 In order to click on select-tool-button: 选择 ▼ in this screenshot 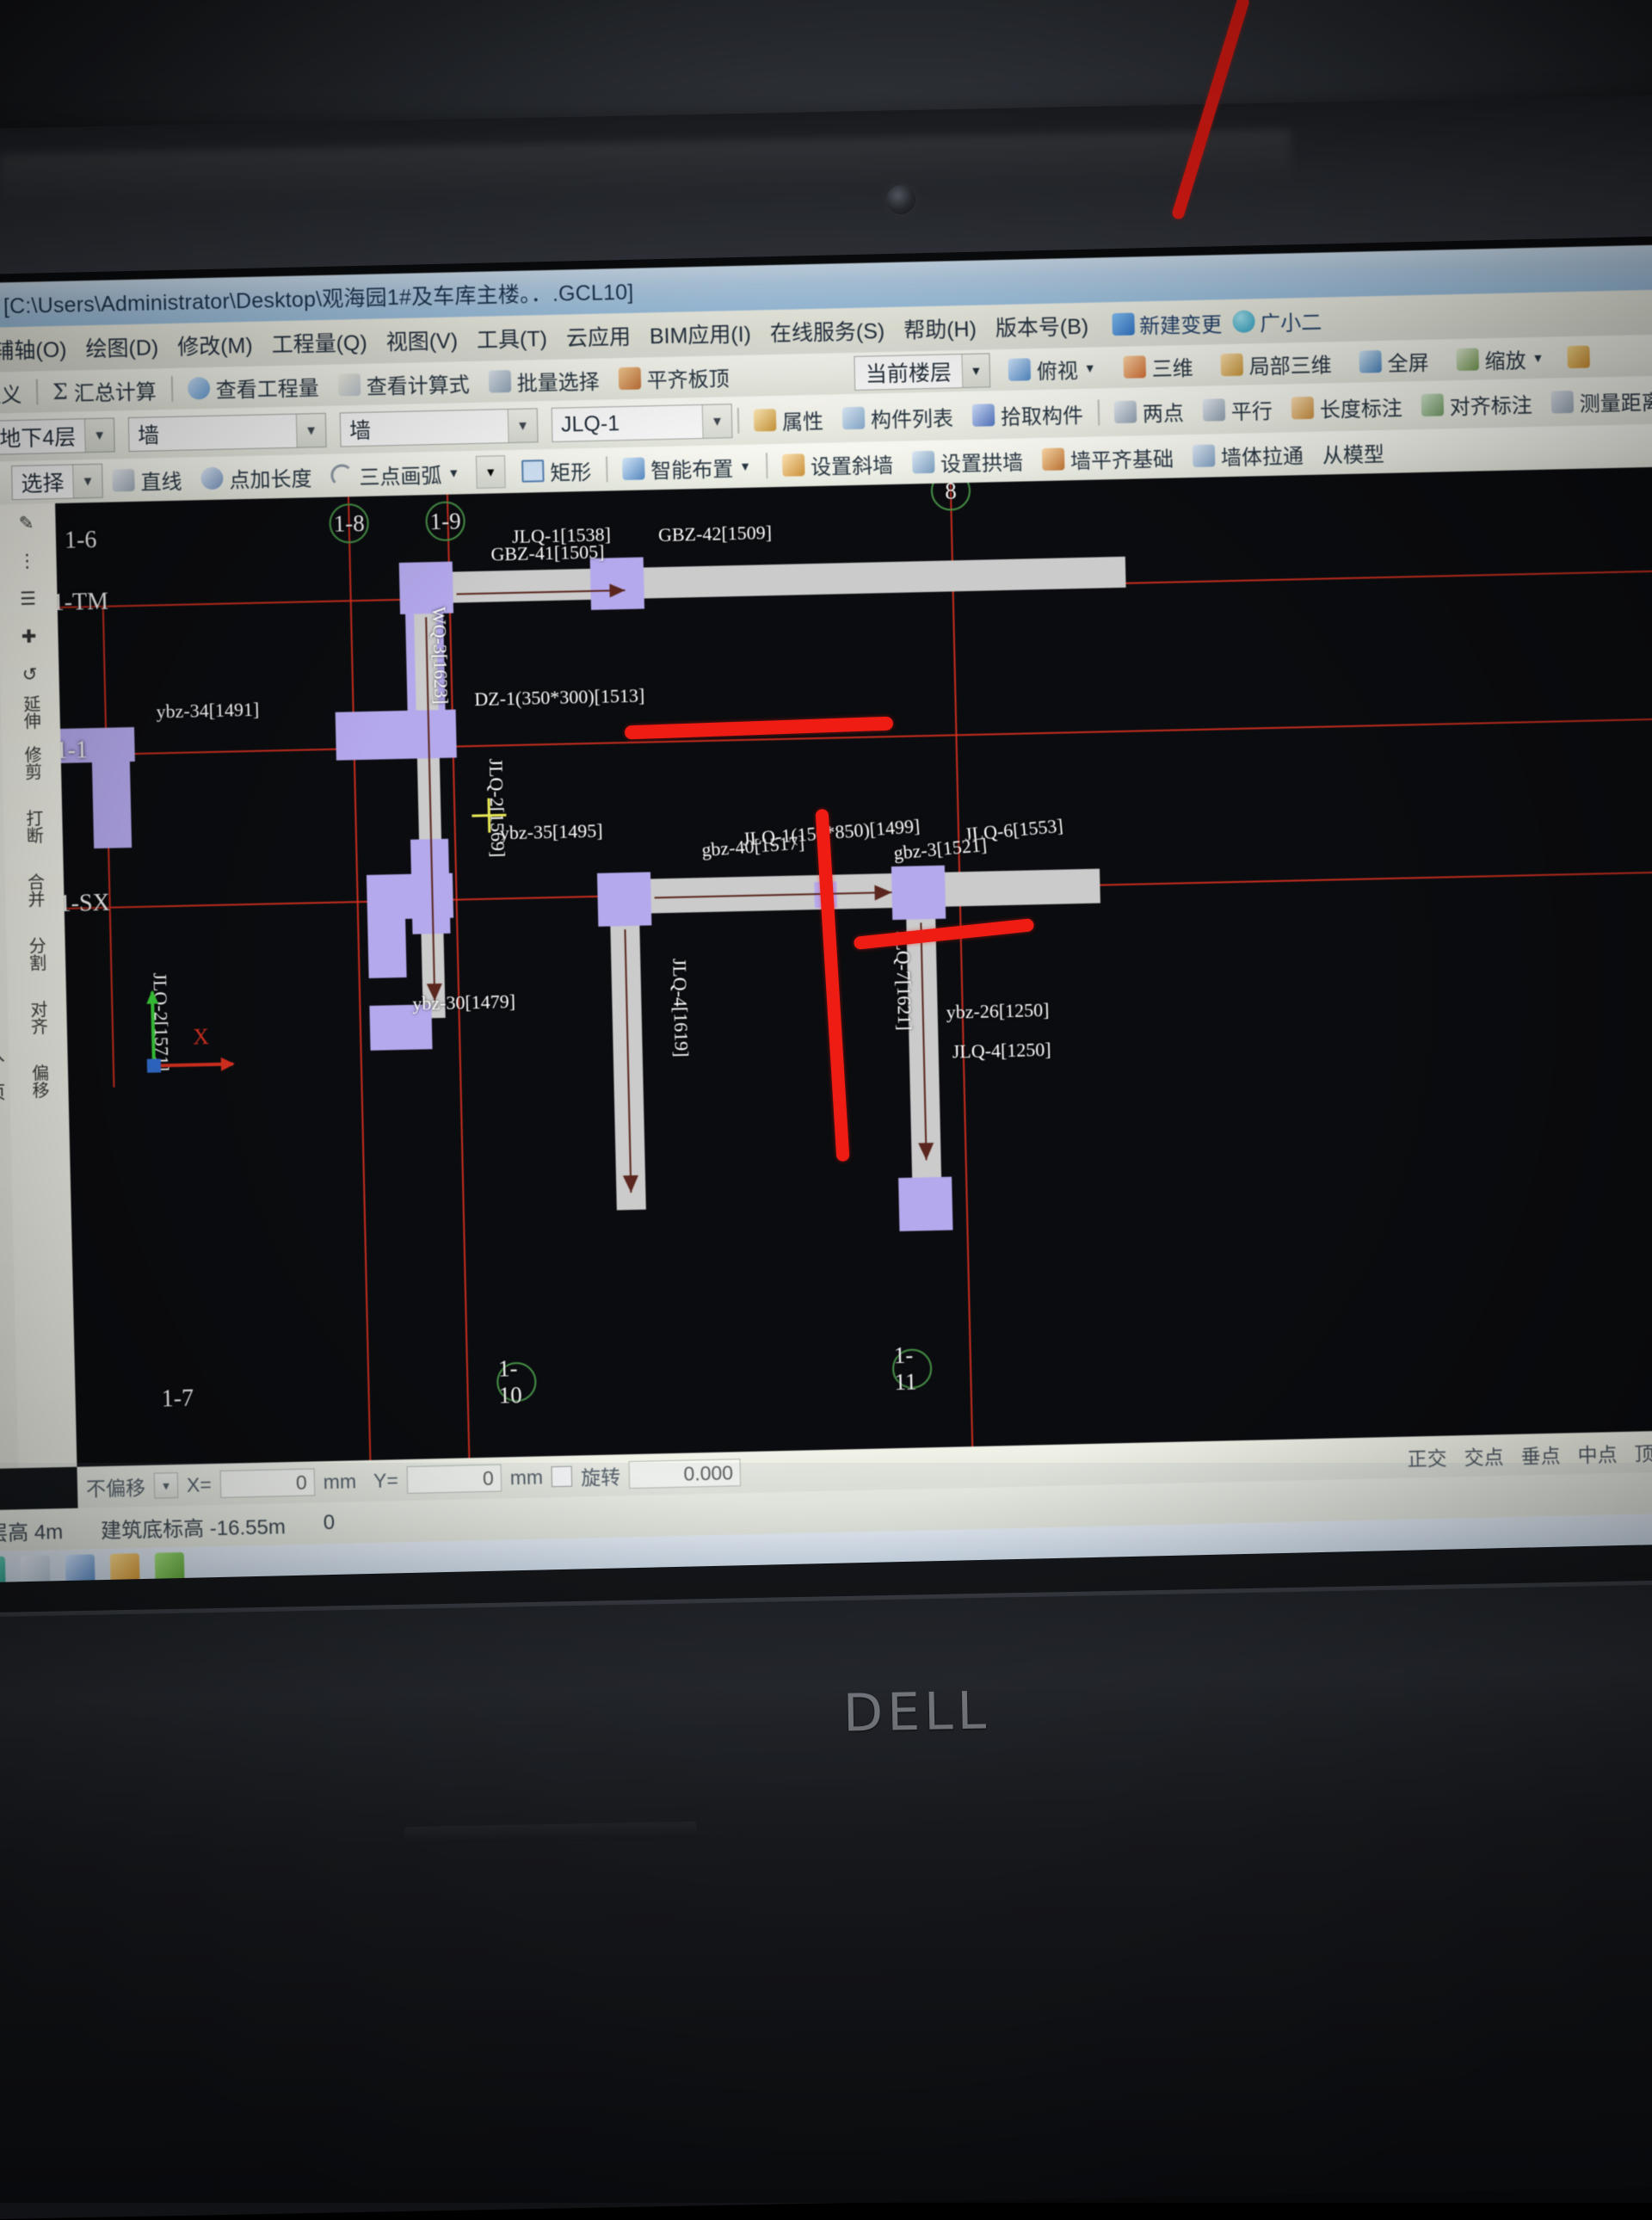, I will do `click(57, 482)`.